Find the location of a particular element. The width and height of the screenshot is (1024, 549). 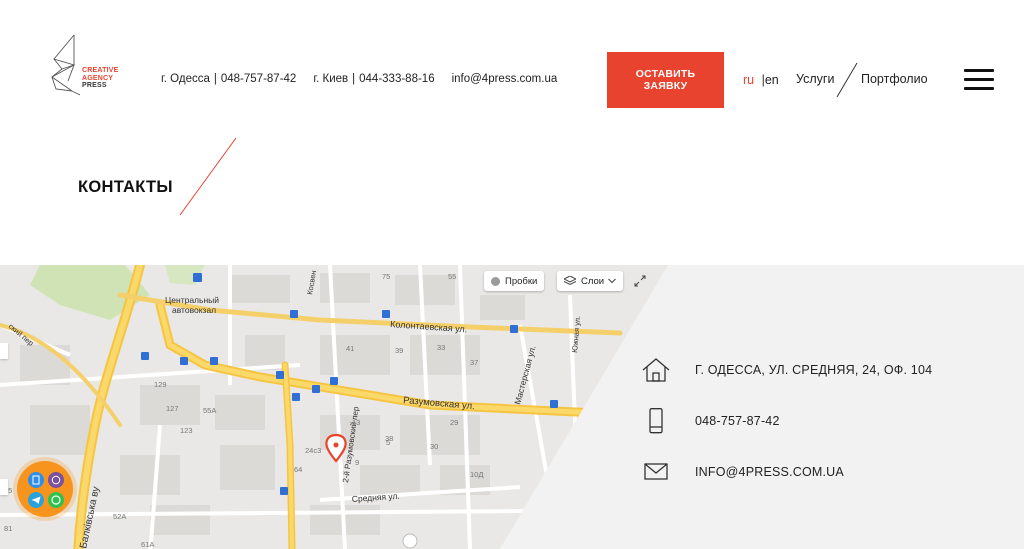

logo-line-creative: CREATIVE is located at coordinates (100, 70).